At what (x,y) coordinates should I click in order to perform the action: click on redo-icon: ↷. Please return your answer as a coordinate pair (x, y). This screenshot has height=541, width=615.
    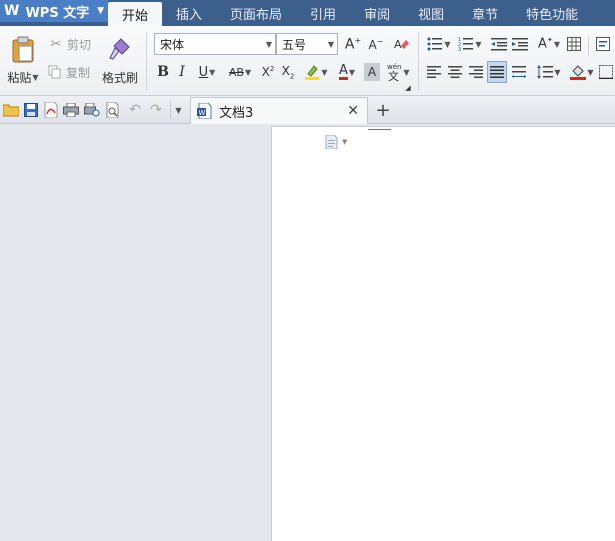
    Looking at the image, I should click on (156, 110).